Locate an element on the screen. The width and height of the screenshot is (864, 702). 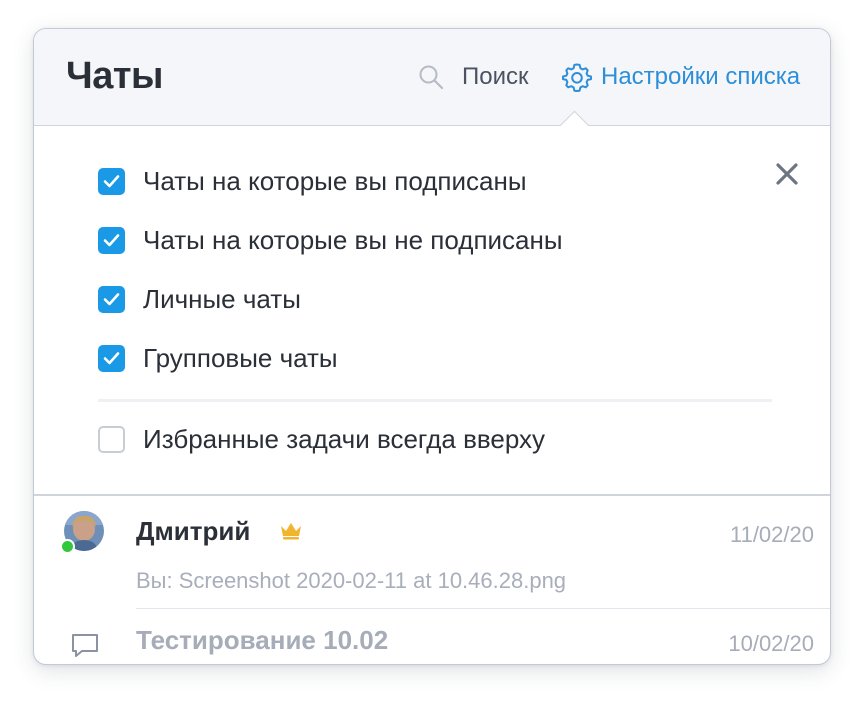
checkbox-unchecked is located at coordinates (111, 439).